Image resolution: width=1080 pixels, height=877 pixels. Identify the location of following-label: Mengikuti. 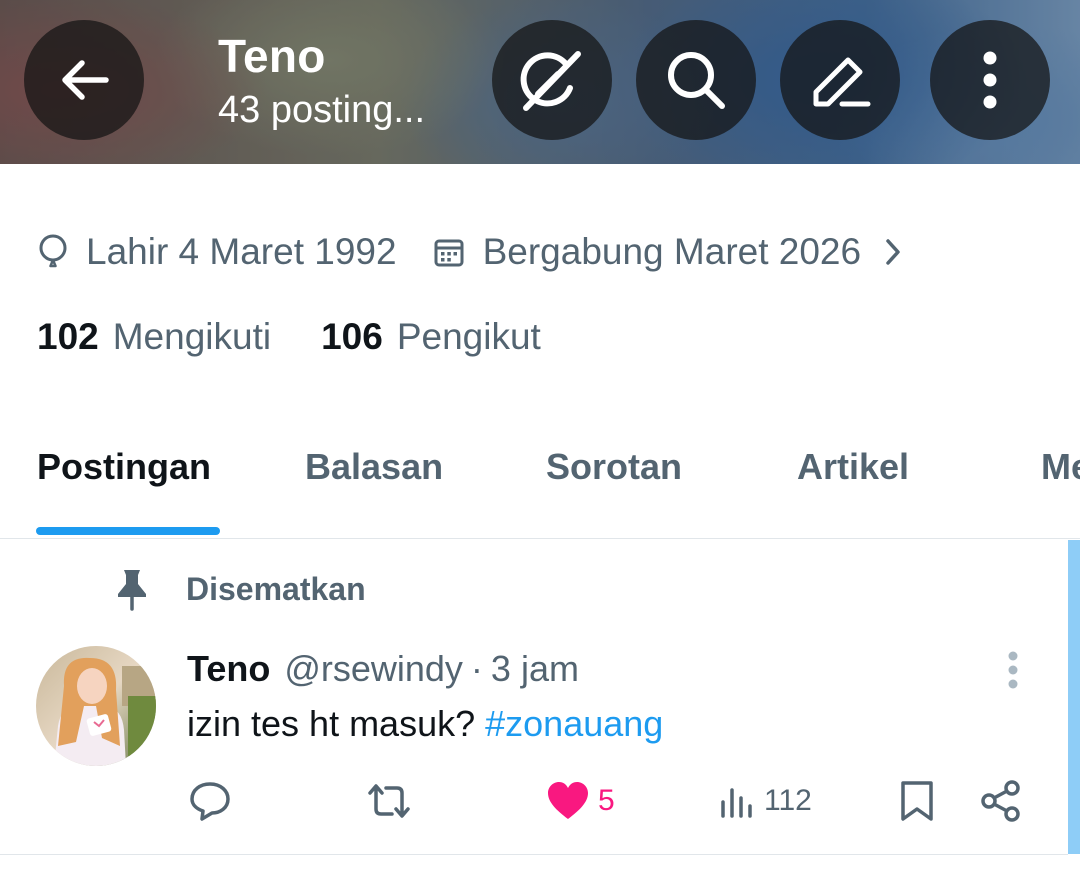
(192, 336).